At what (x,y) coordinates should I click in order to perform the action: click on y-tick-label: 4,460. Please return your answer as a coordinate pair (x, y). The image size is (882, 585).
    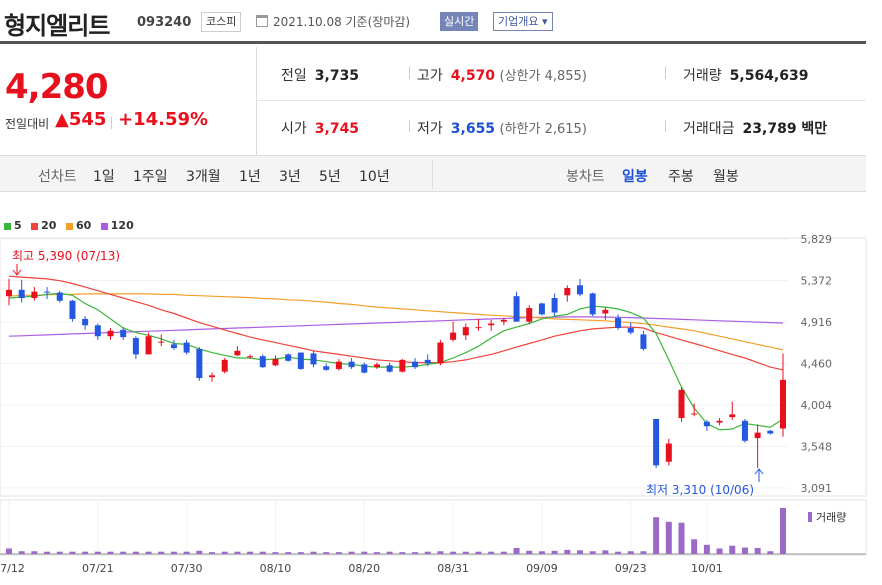
    Looking at the image, I should click on (817, 364).